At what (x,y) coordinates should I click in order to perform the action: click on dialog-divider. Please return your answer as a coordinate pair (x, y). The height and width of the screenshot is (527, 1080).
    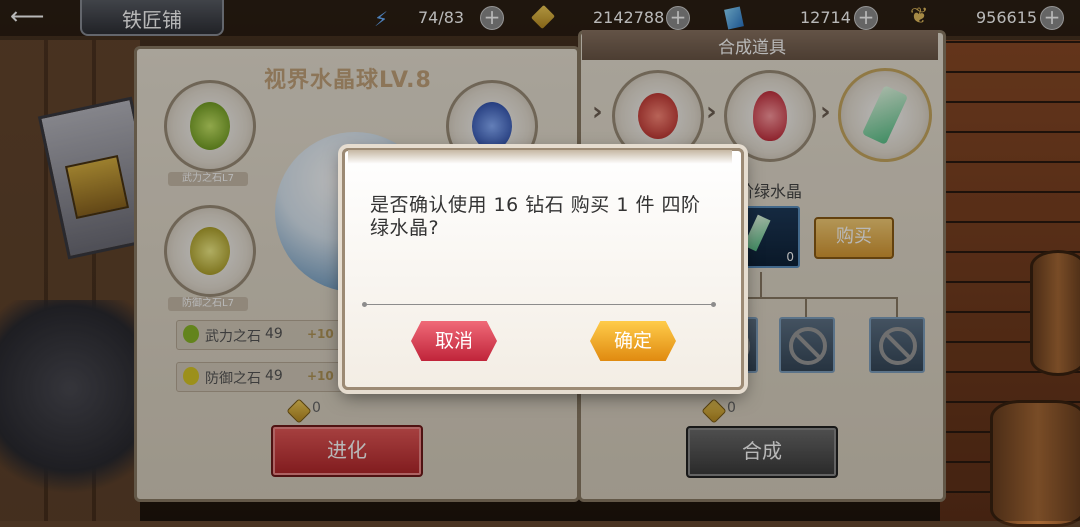
    Looking at the image, I should click on (539, 304).